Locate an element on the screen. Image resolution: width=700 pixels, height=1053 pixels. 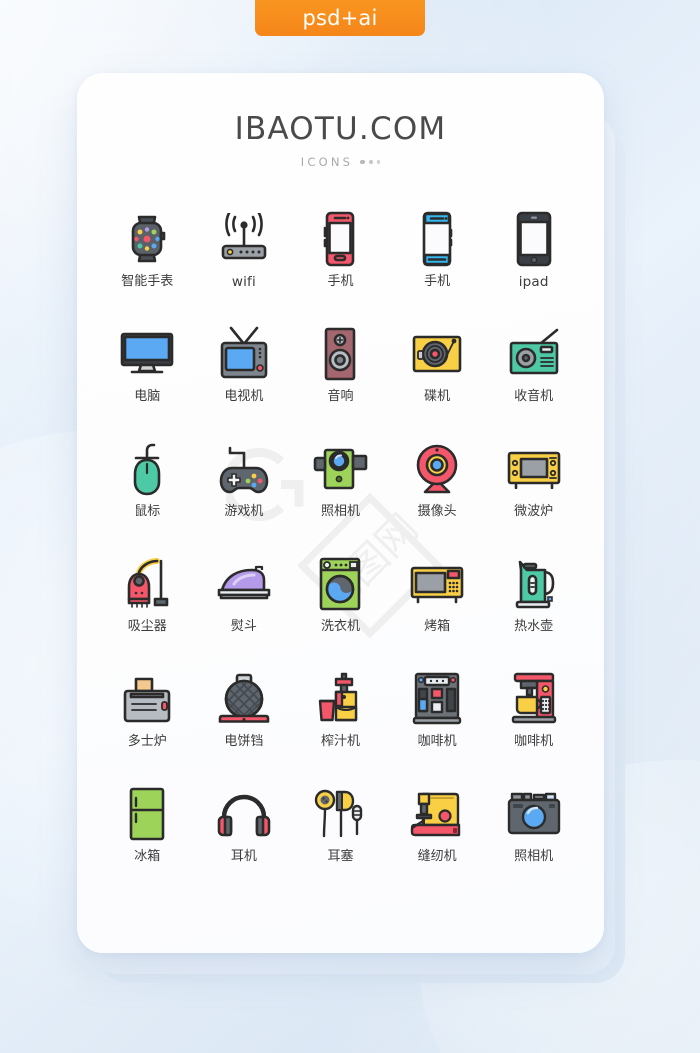
icon-label: 智能手表 is located at coordinates (147, 281).